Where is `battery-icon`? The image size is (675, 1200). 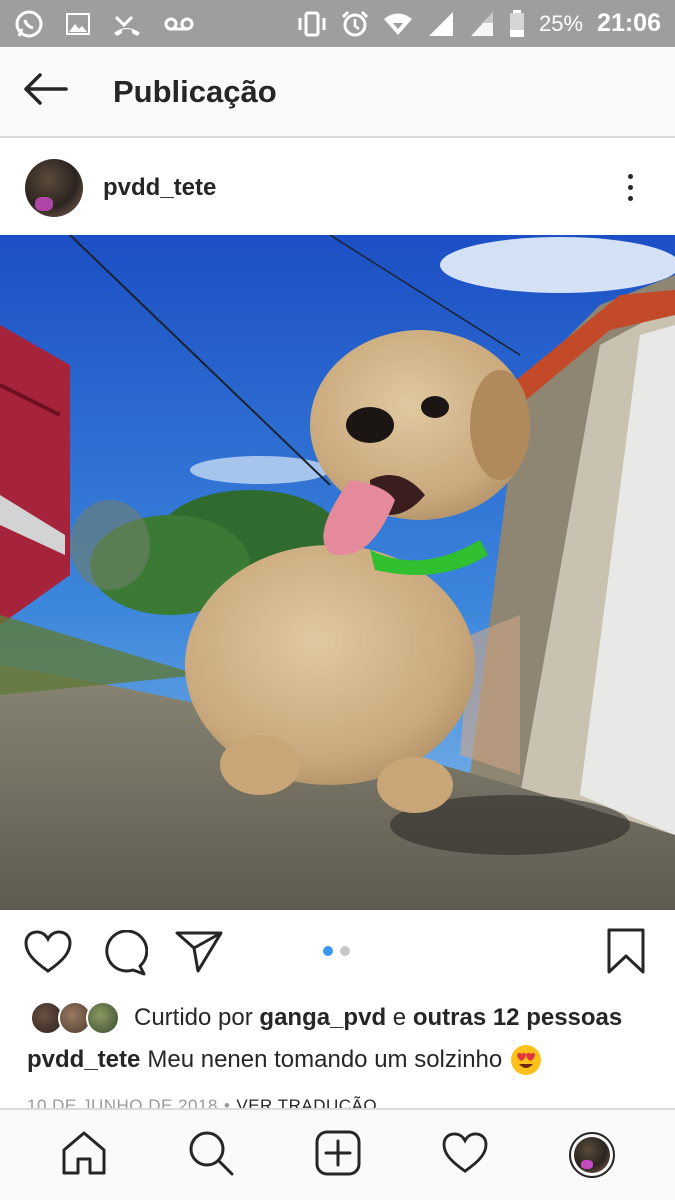
battery-icon is located at coordinates (517, 23).